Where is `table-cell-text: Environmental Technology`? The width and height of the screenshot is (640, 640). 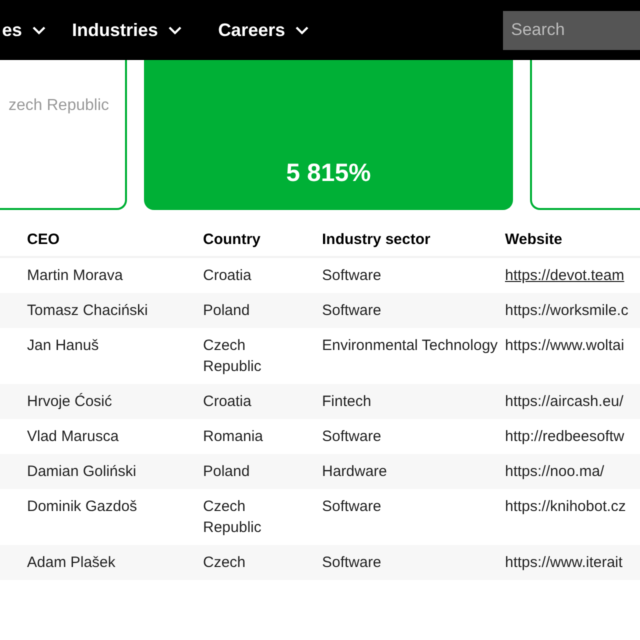
table-cell-text: Environmental Technology is located at coordinates (410, 346).